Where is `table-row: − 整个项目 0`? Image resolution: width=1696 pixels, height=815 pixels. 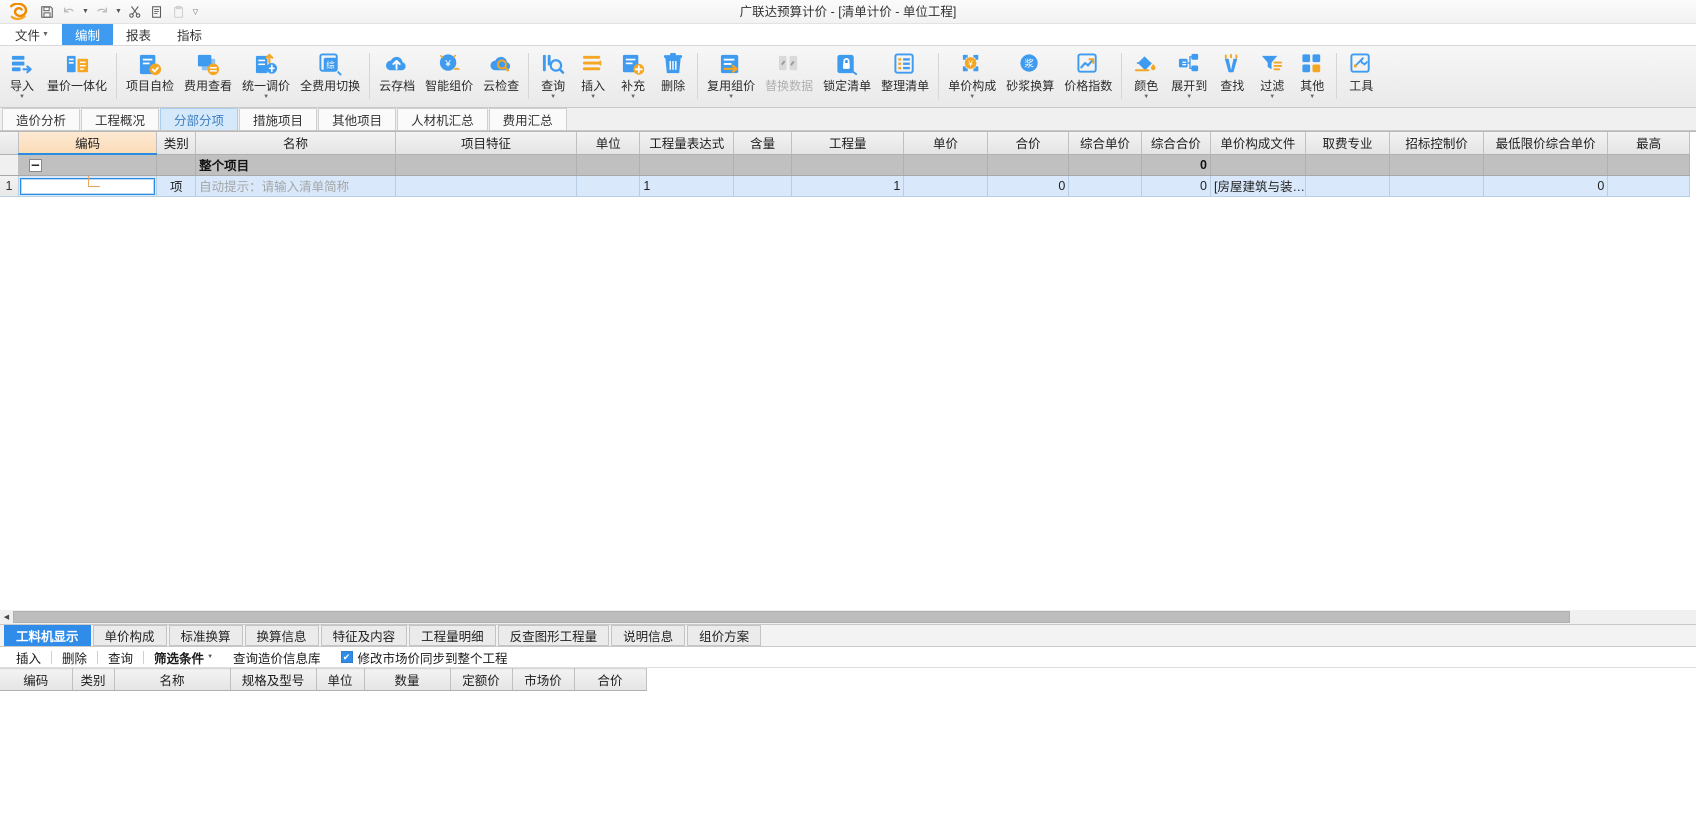 table-row: − 整个项目 0 is located at coordinates (845, 165).